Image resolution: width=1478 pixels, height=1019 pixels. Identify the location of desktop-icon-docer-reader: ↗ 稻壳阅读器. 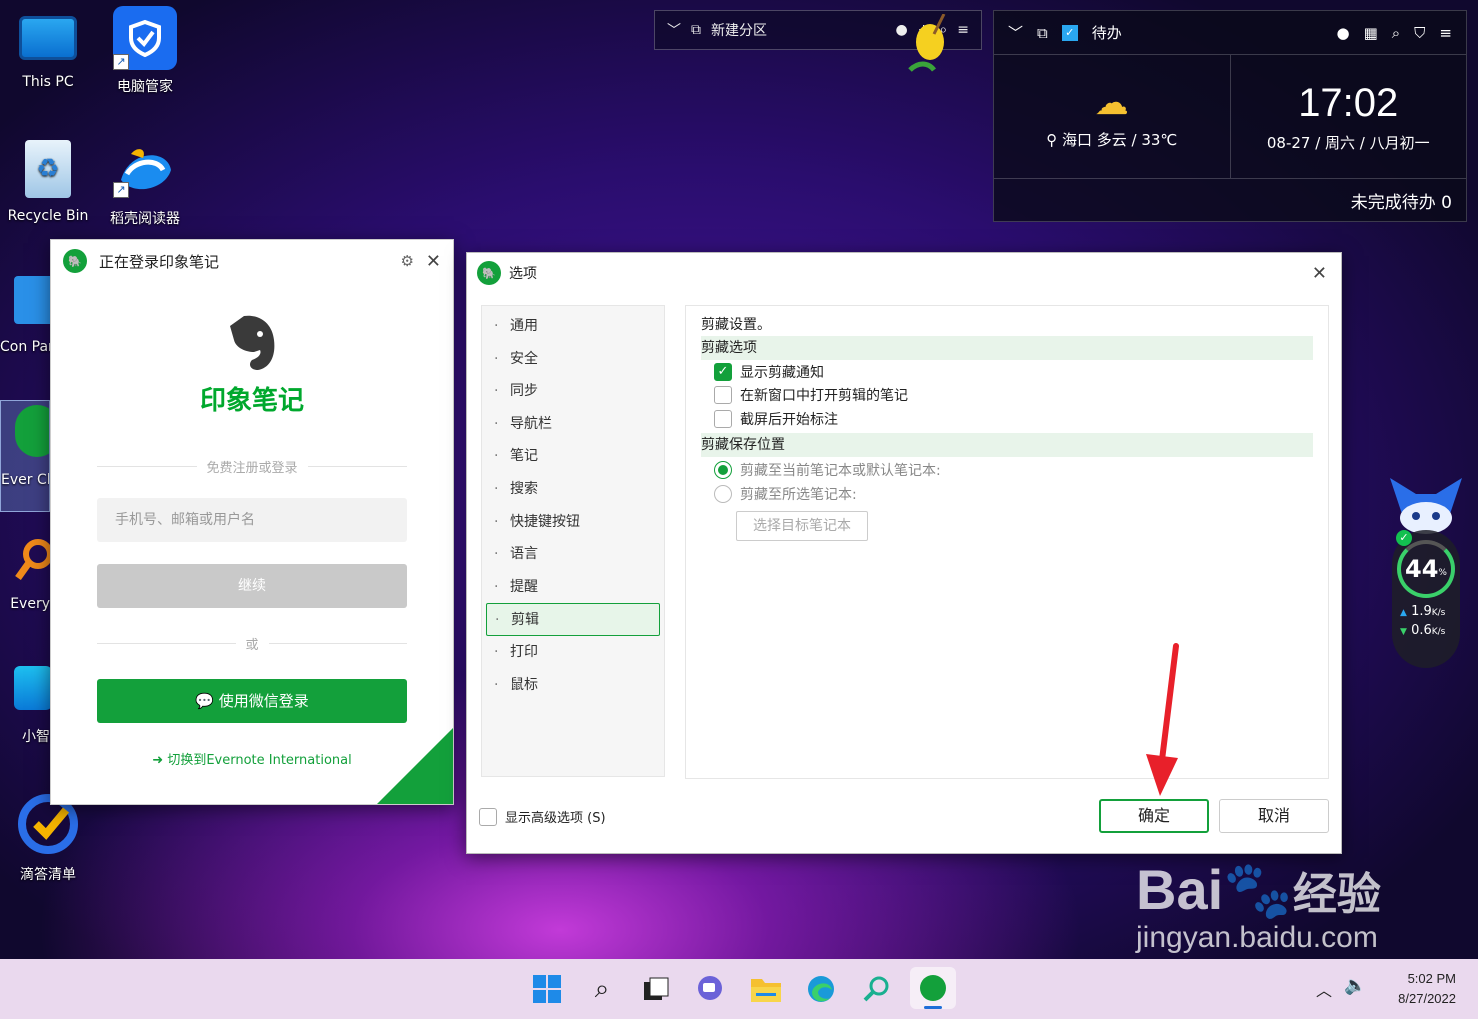
(145, 184).